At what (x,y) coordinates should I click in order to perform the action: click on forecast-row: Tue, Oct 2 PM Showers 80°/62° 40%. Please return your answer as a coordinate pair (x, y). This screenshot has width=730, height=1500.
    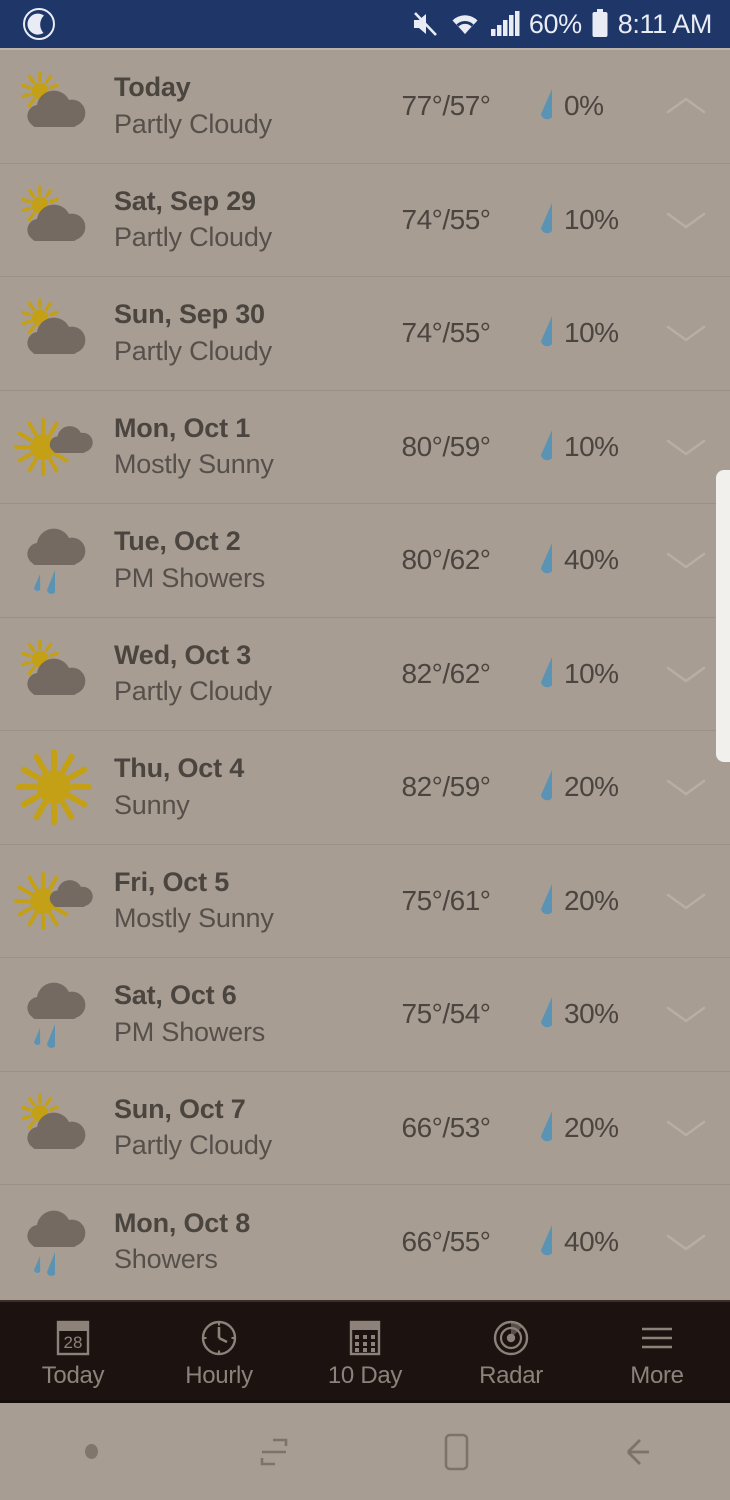
    Looking at the image, I should click on (365, 561).